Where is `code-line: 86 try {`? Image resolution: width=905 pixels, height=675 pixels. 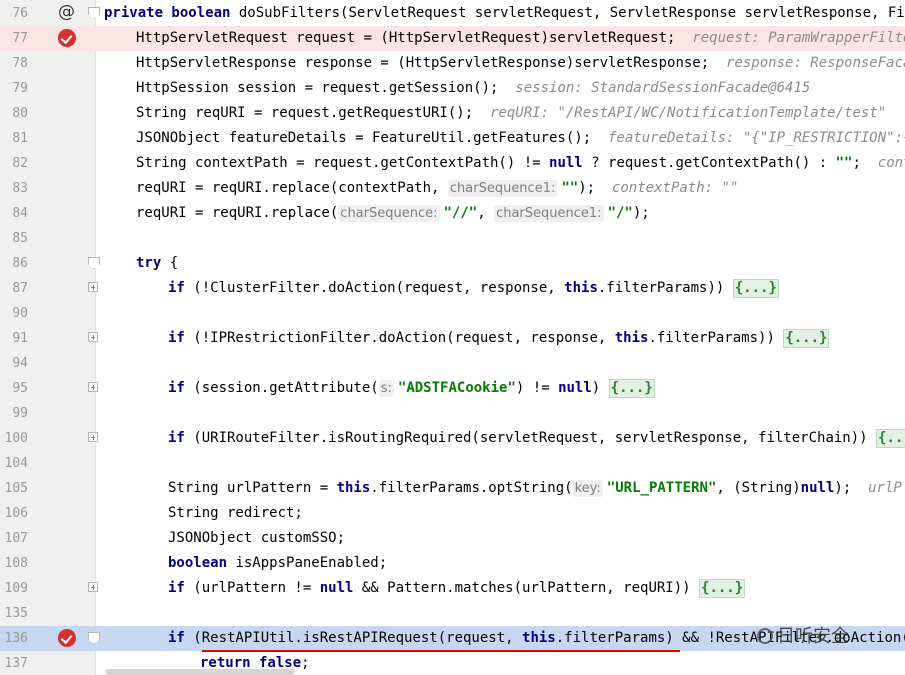
code-line: 86 try { is located at coordinates (452, 263).